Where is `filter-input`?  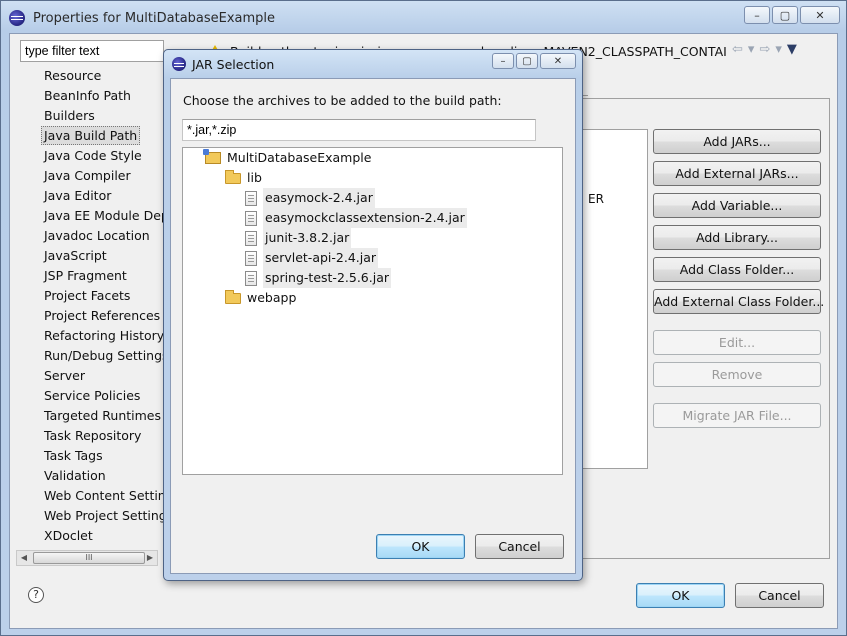 filter-input is located at coordinates (92, 51).